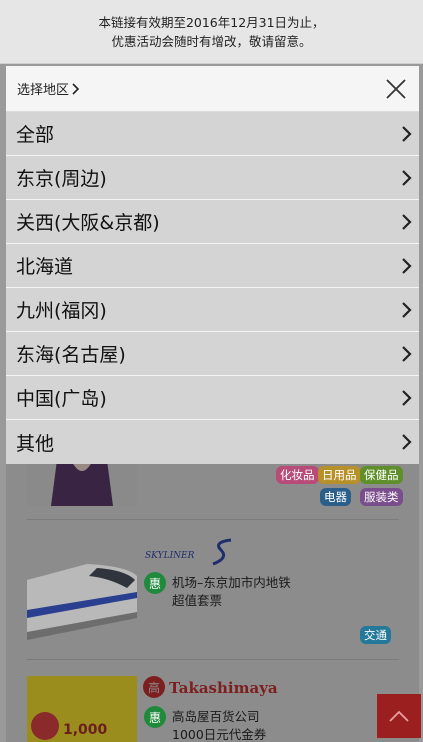 This screenshot has width=423, height=742. Describe the element at coordinates (212, 134) in the screenshot. I see `region-item-all: 全部` at that location.